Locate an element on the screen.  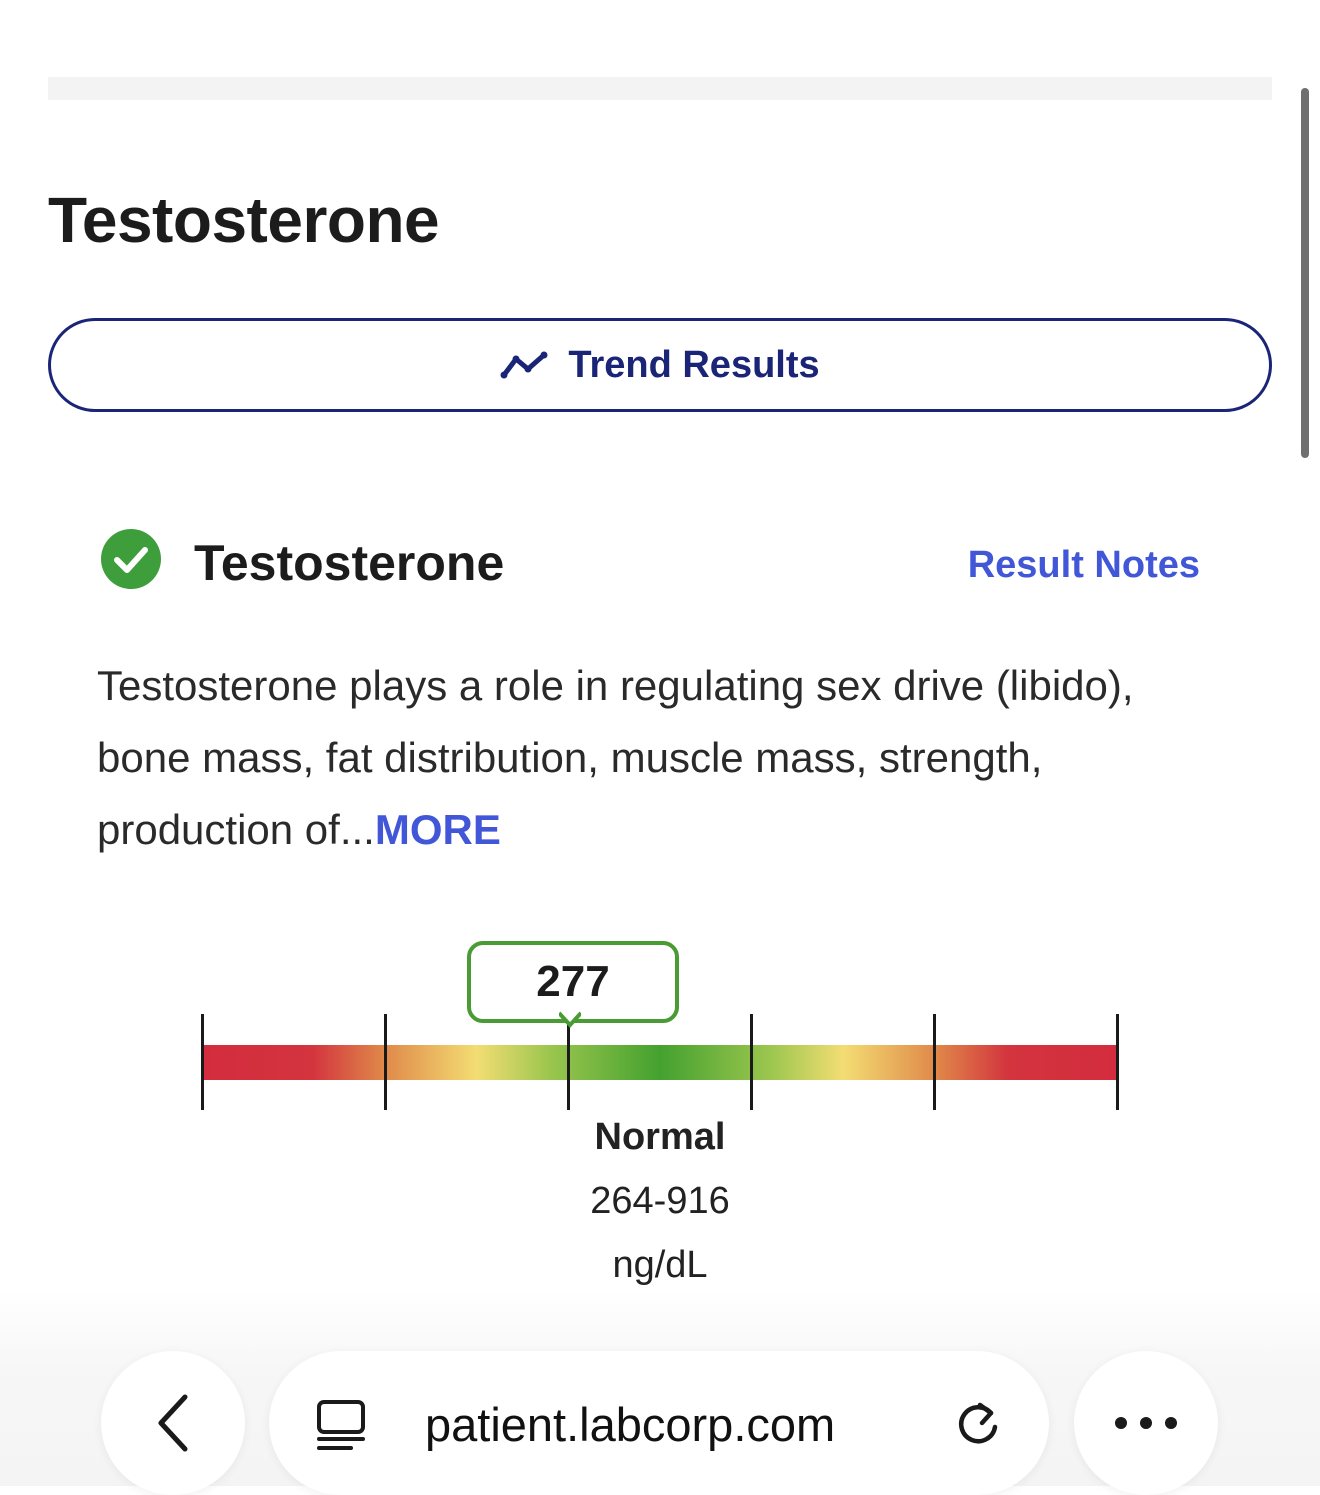
more-link: MORE is located at coordinates (438, 829).